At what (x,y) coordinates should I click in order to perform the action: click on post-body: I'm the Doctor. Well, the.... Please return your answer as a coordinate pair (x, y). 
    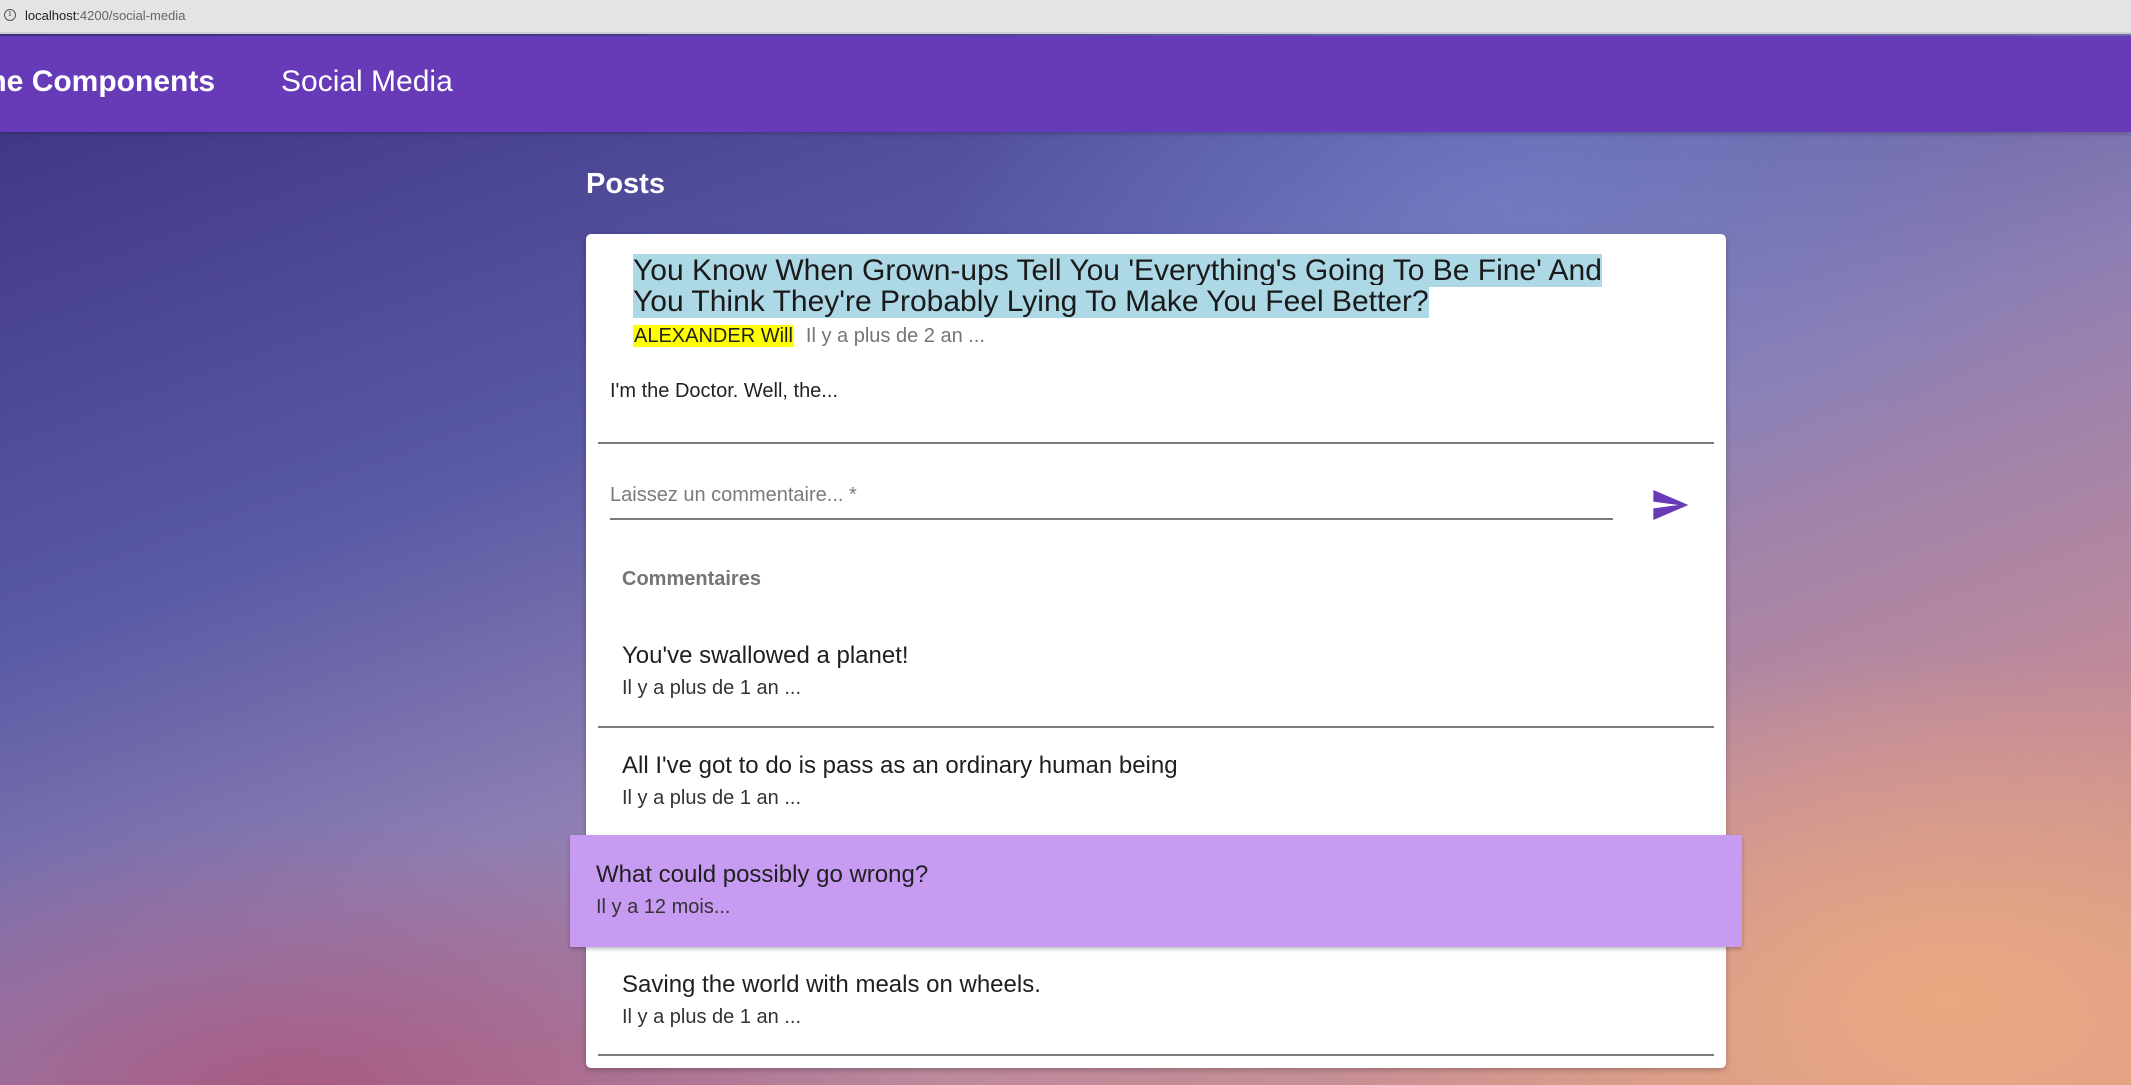
    Looking at the image, I should click on (724, 391).